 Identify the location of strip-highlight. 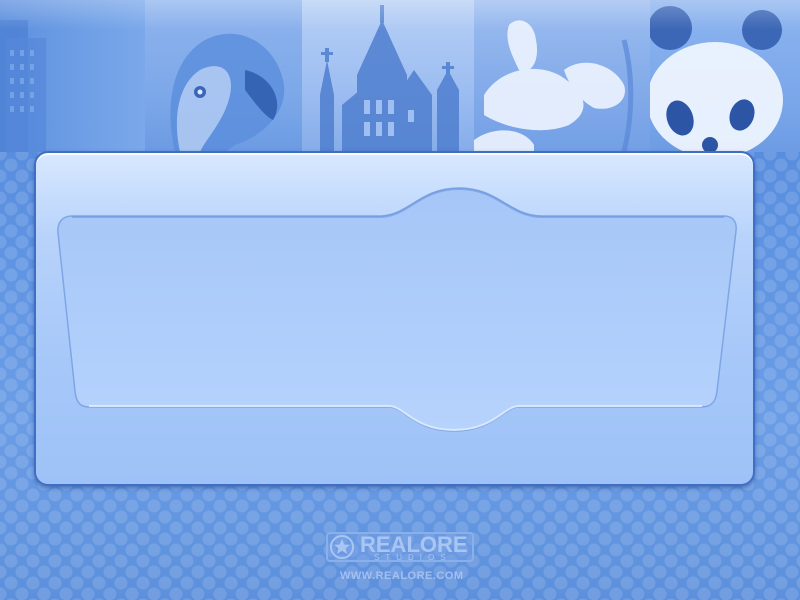
(400, 15).